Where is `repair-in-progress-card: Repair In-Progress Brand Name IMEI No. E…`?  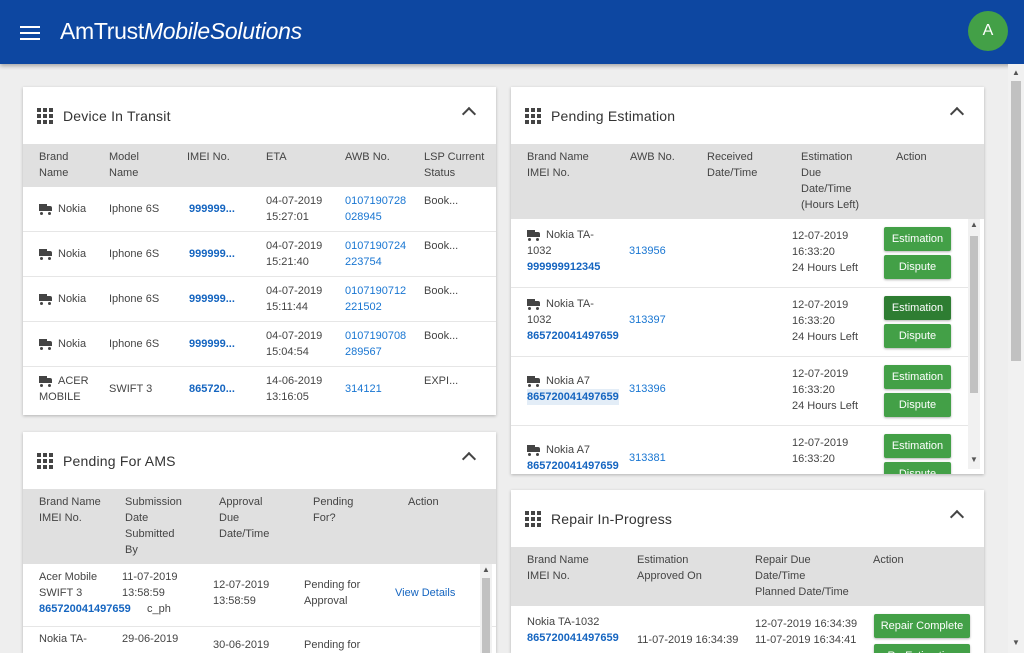 repair-in-progress-card: Repair In-Progress Brand Name IMEI No. E… is located at coordinates (747, 571).